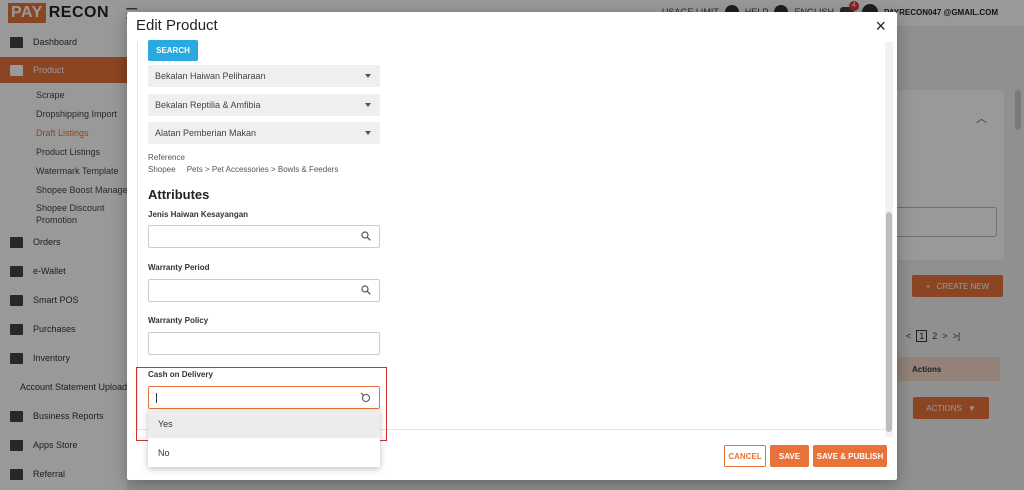 The width and height of the screenshot is (1024, 490). What do you see at coordinates (264, 423) in the screenshot?
I see `cod-option-yes: Yes` at bounding box center [264, 423].